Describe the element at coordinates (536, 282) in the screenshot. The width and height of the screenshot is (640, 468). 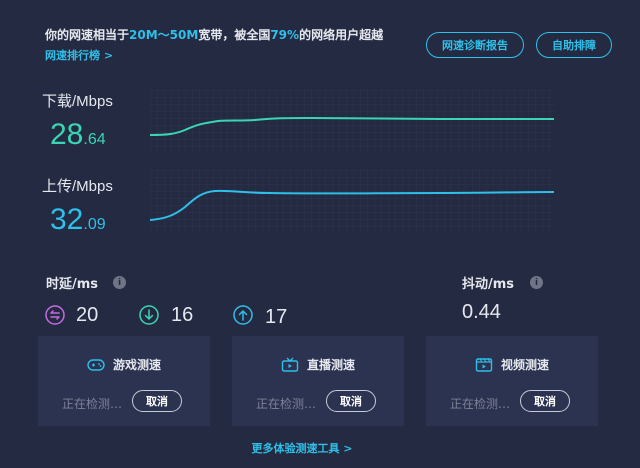
I see `jitter-info-icon: i` at that location.